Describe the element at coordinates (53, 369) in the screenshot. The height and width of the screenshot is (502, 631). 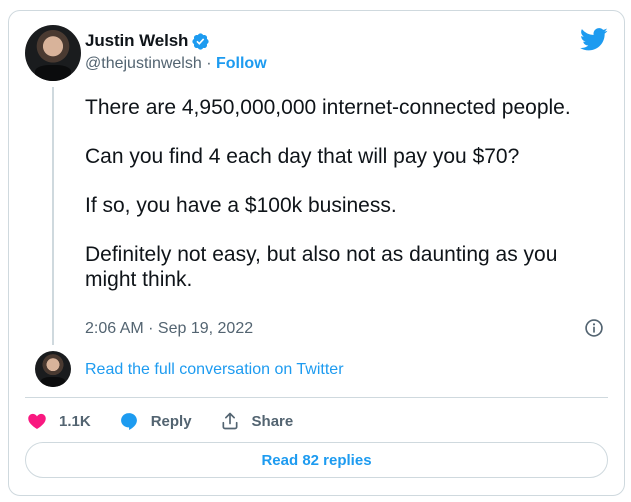
I see `conversation-avatar` at that location.